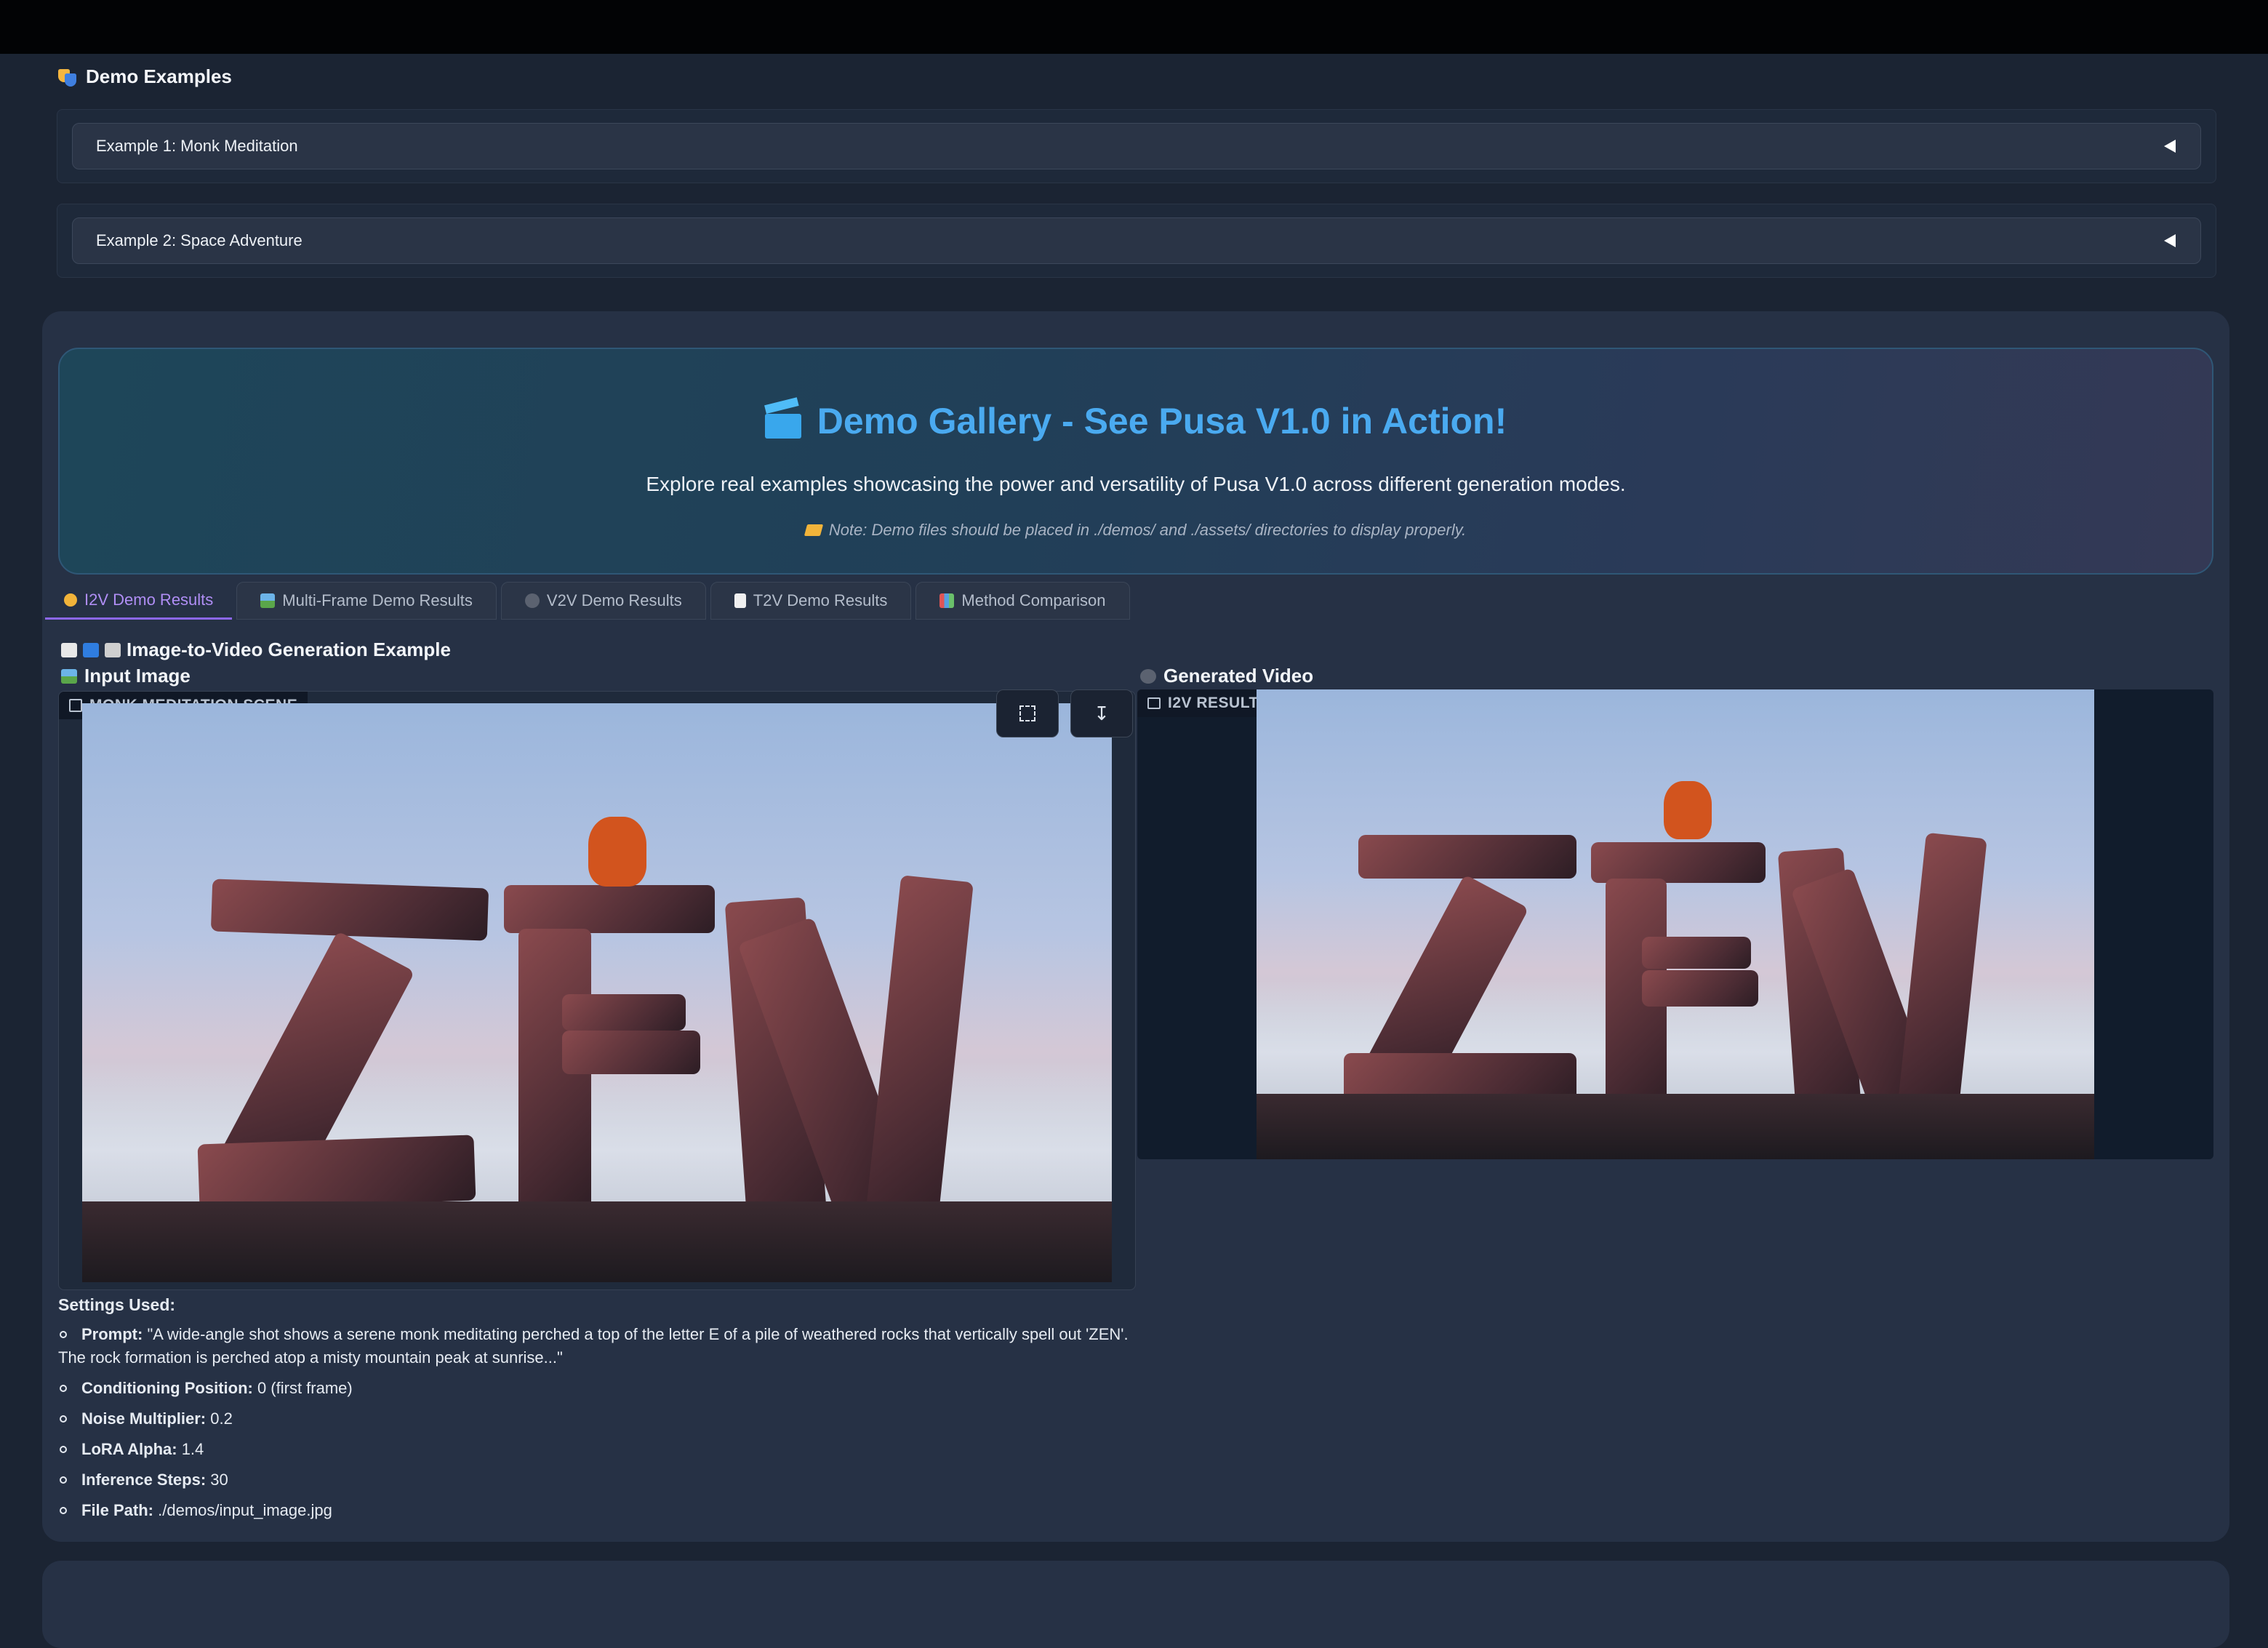 This screenshot has width=2268, height=1648. I want to click on generated-video-frame, so click(1675, 924).